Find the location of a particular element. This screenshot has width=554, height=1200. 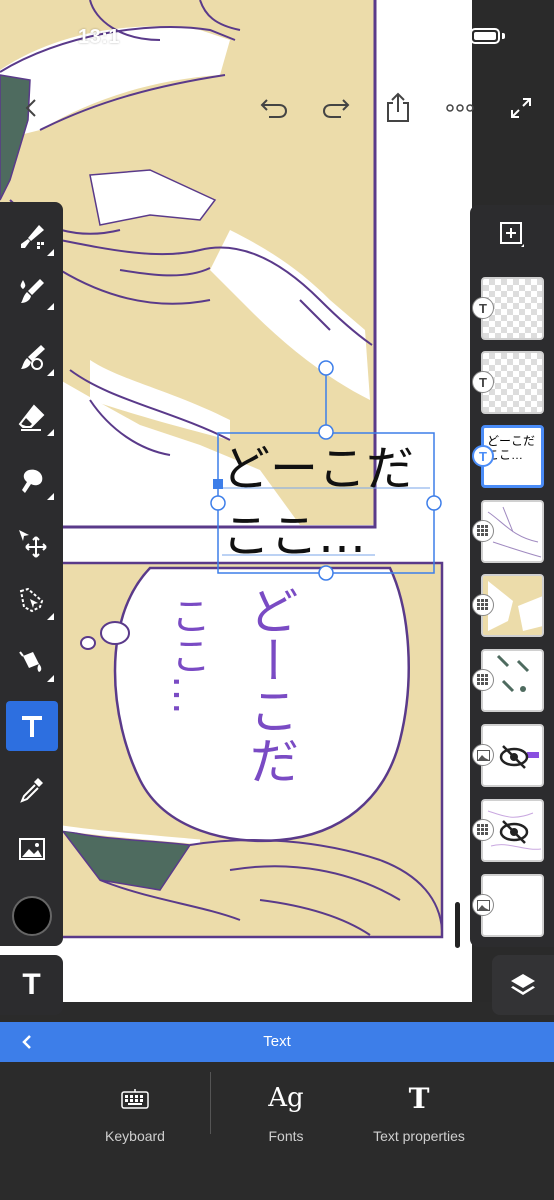

fonts-icon: Ag is located at coordinates (286, 1098).